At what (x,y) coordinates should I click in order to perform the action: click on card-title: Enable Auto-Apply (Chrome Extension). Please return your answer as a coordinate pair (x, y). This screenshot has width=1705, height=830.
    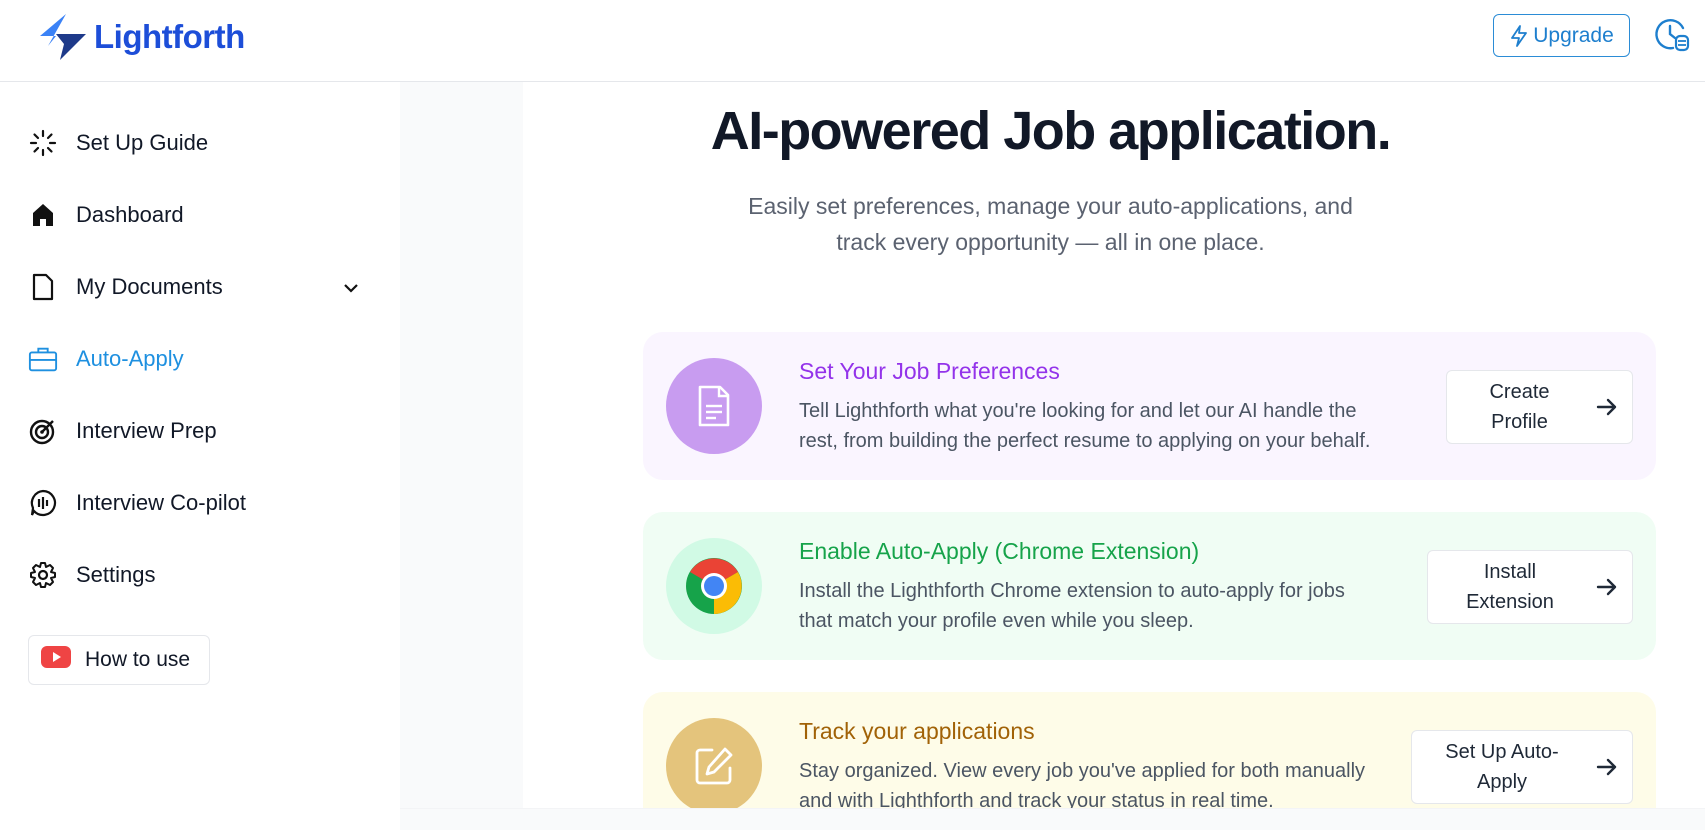
    Looking at the image, I should click on (999, 551).